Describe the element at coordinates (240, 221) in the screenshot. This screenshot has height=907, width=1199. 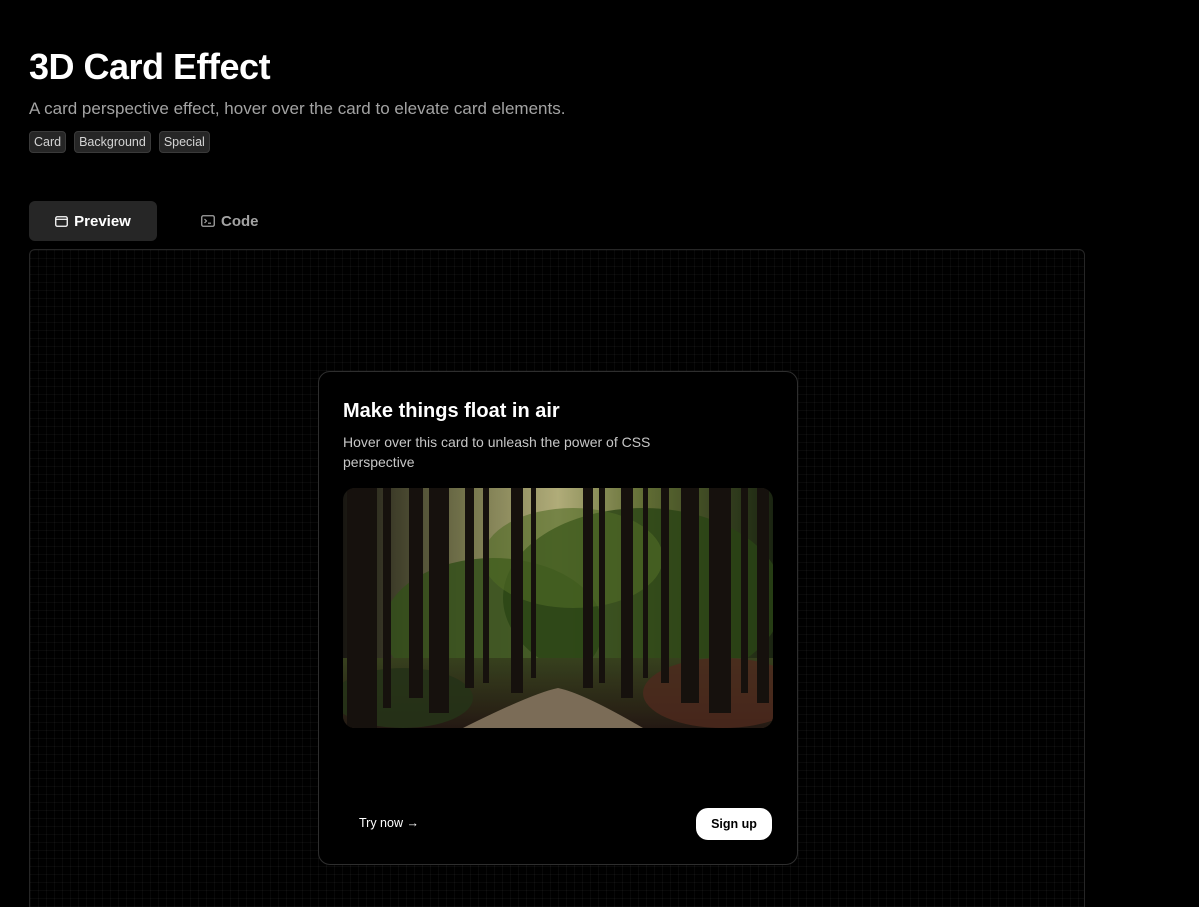
I see `tab-code-label: Code` at that location.